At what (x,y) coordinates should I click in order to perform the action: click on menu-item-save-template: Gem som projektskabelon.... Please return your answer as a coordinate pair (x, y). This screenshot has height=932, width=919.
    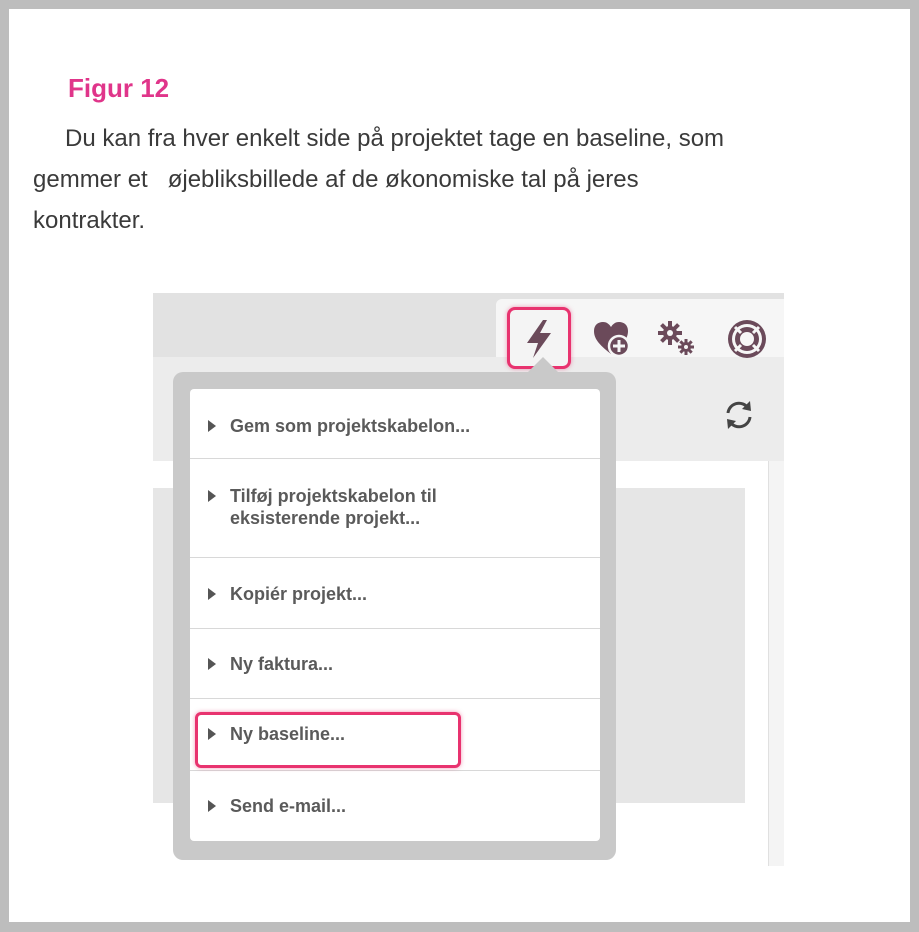
    Looking at the image, I should click on (395, 426).